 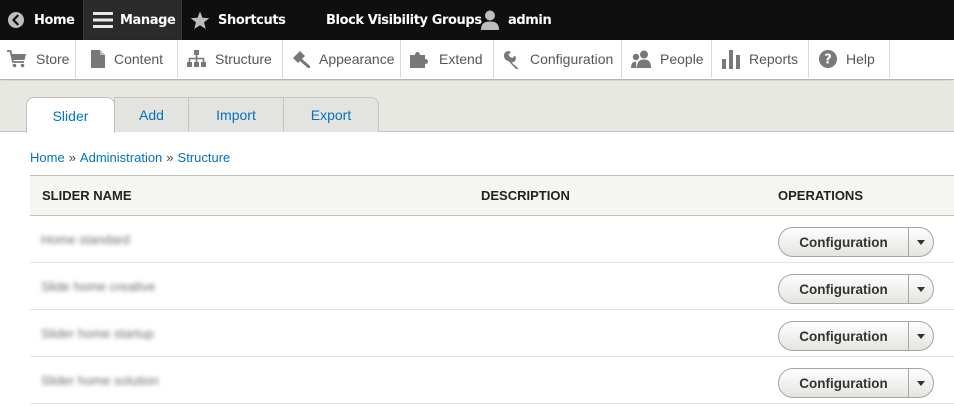 I want to click on tray-item-label: Configuration, so click(x=572, y=59).